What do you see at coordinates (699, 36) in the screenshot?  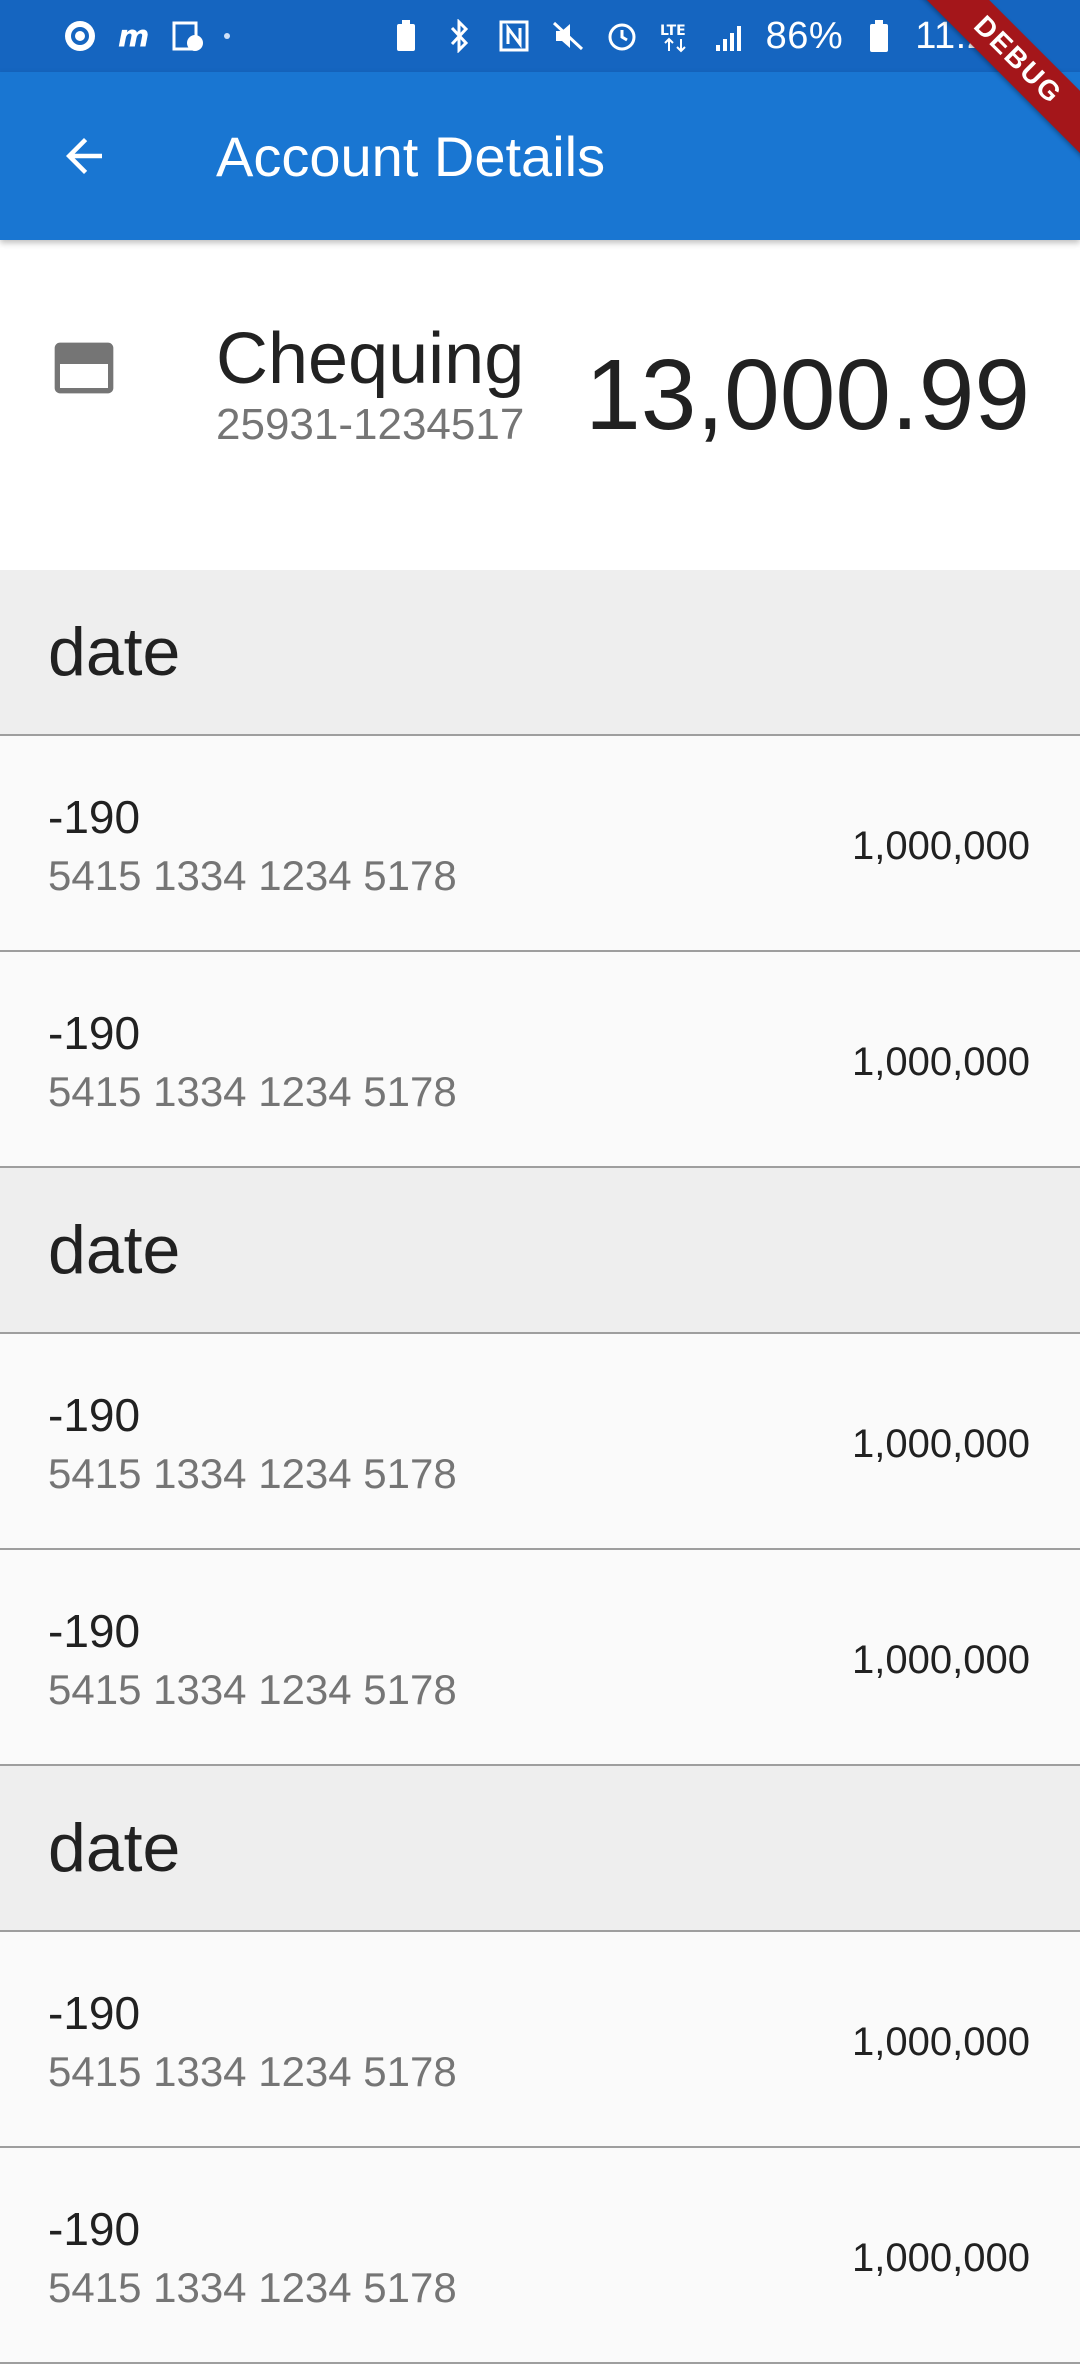 I see `status-right-icons: LTE 86% 11:29` at bounding box center [699, 36].